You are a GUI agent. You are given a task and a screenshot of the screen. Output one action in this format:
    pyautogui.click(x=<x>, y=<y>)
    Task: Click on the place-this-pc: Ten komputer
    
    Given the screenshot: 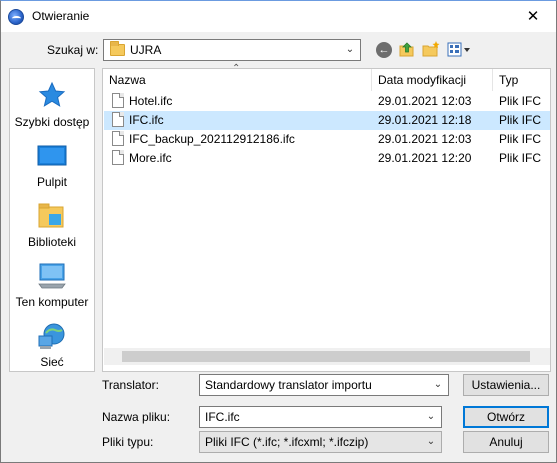 What is the action you would take?
    pyautogui.click(x=52, y=284)
    